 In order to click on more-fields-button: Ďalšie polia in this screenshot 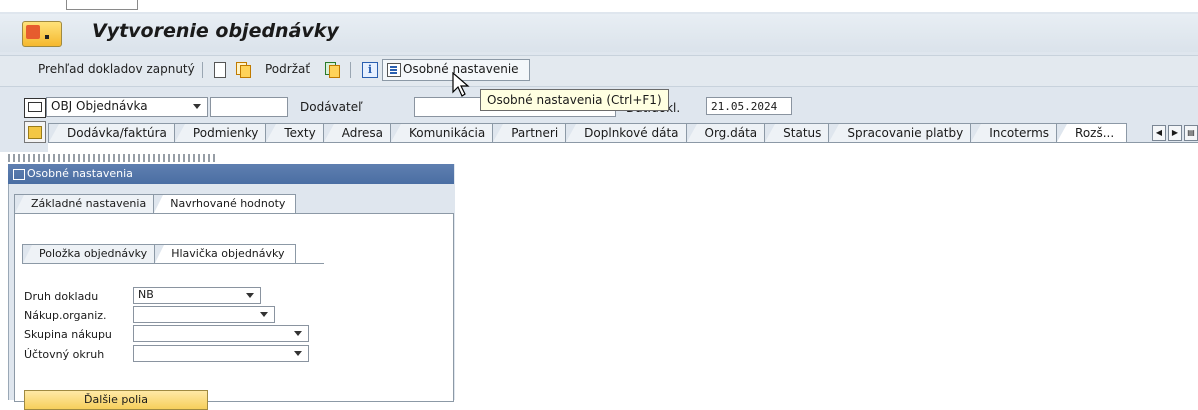, I will do `click(116, 400)`.